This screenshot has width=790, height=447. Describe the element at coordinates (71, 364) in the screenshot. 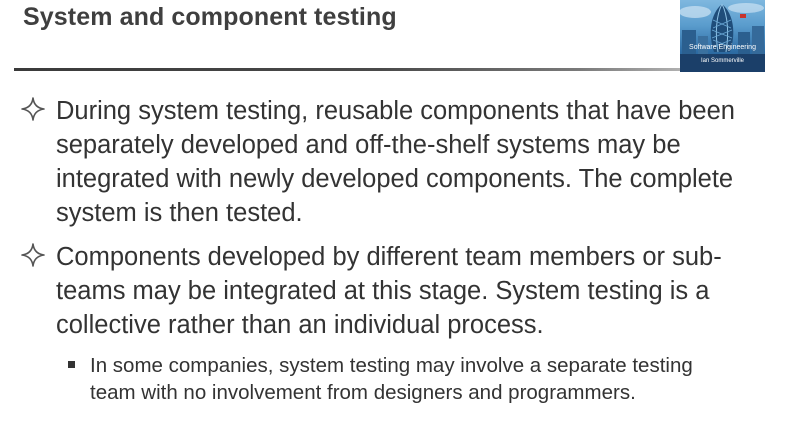

I see `square-bullet-icon` at that location.